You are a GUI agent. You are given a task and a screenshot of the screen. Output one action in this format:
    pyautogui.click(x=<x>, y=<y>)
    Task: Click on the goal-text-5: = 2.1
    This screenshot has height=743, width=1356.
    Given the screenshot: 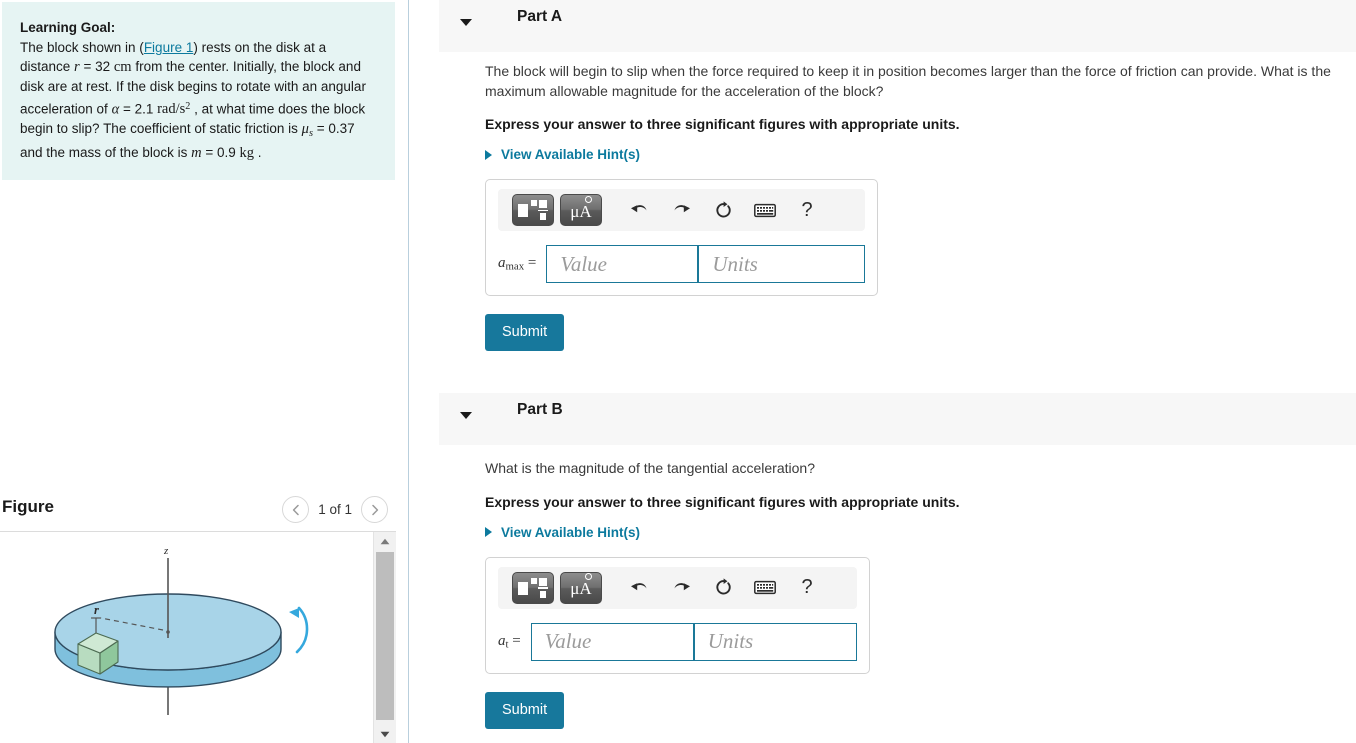 What is the action you would take?
    pyautogui.click(x=138, y=108)
    